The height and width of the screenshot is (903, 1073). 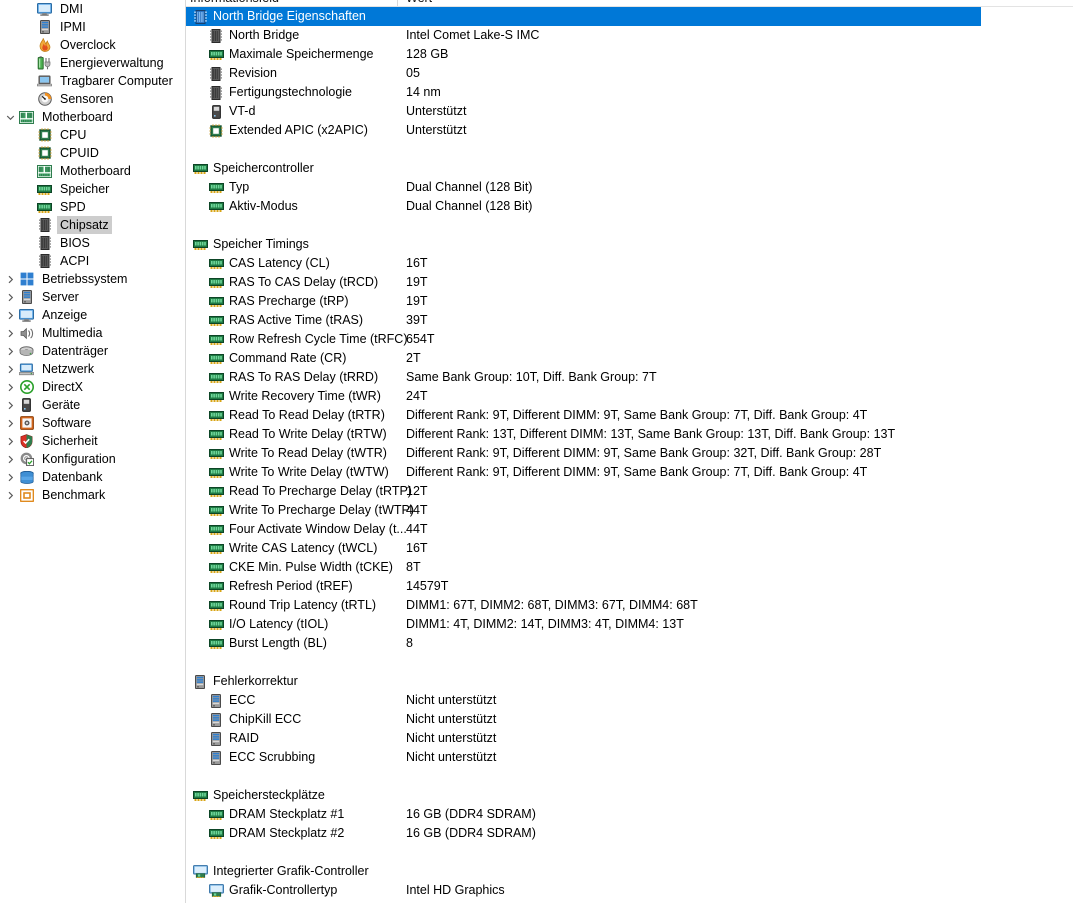 What do you see at coordinates (629, 757) in the screenshot?
I see `table-row: ECC Scrubbing Nicht unterstützt` at bounding box center [629, 757].